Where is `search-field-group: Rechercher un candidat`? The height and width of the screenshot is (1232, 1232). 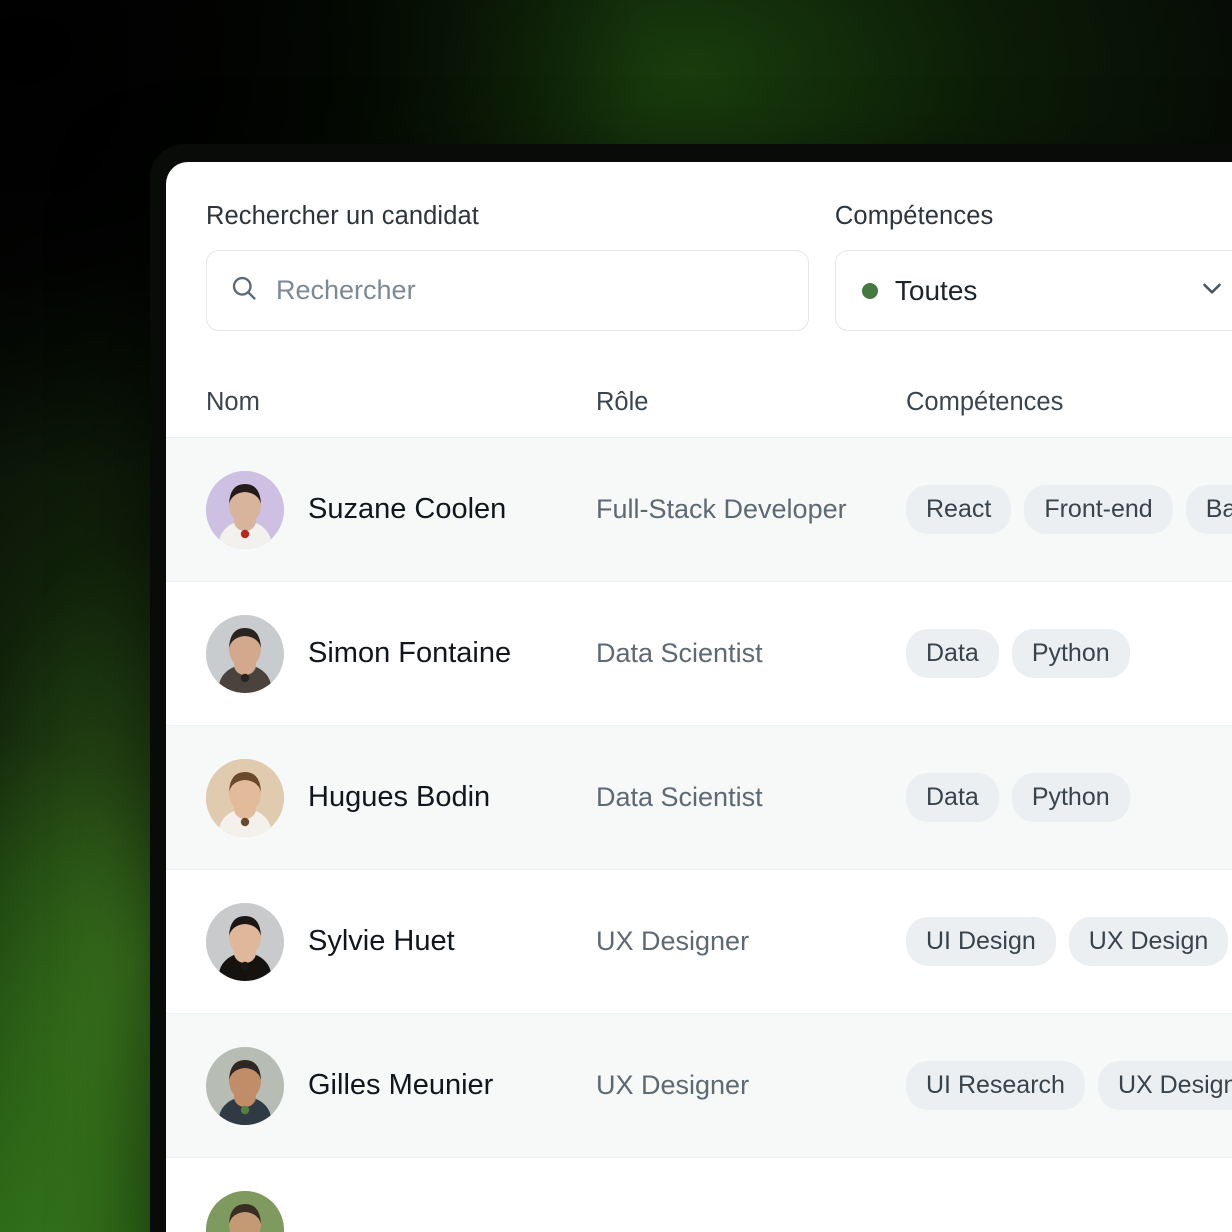 search-field-group: Rechercher un candidat is located at coordinates (507, 266).